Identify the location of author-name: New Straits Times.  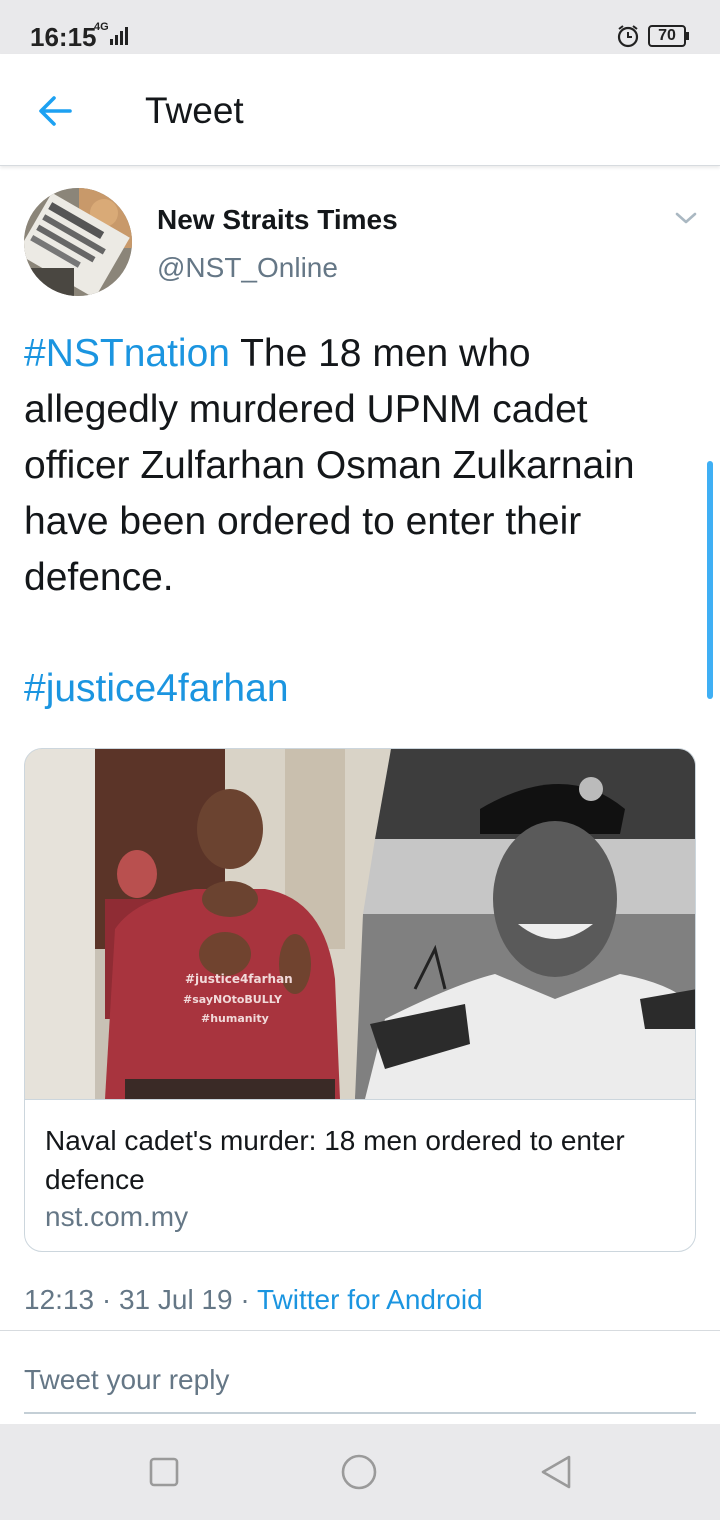
(277, 220).